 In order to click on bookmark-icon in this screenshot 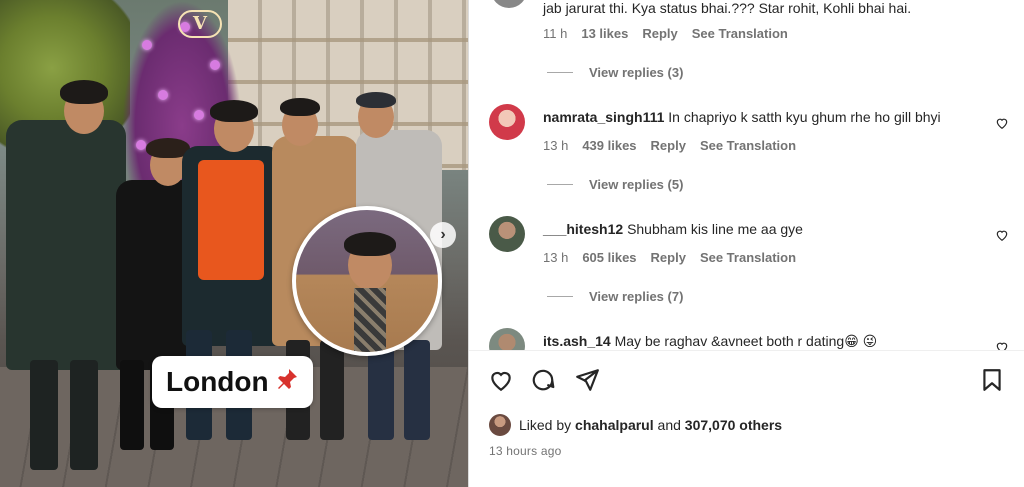, I will do `click(992, 380)`.